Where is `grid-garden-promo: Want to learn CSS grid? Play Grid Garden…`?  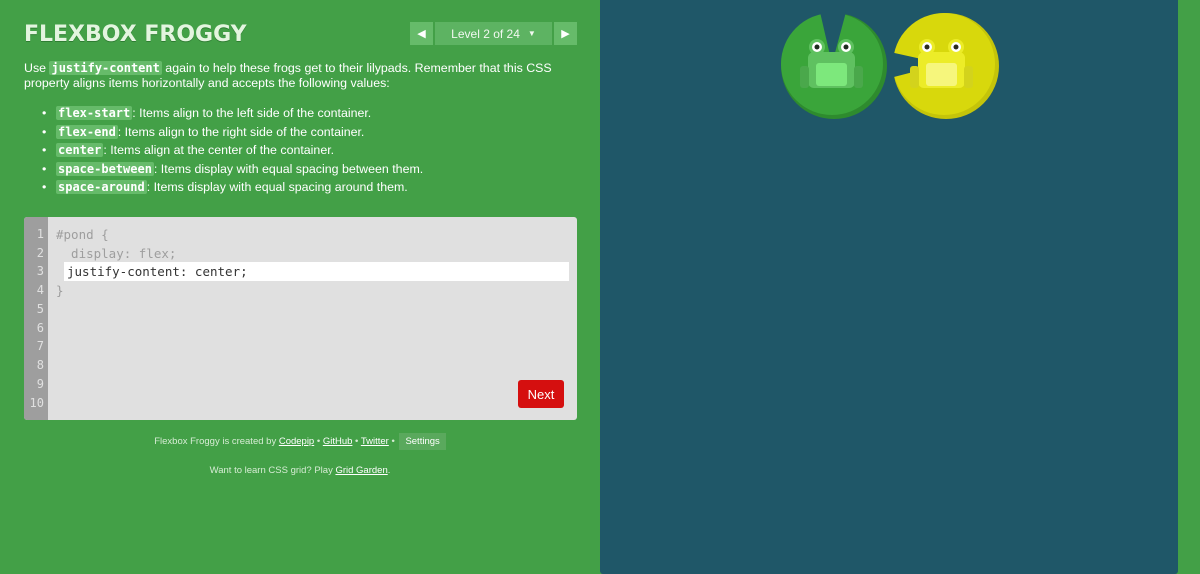
grid-garden-promo: Want to learn CSS grid? Play Grid Garden… is located at coordinates (300, 470).